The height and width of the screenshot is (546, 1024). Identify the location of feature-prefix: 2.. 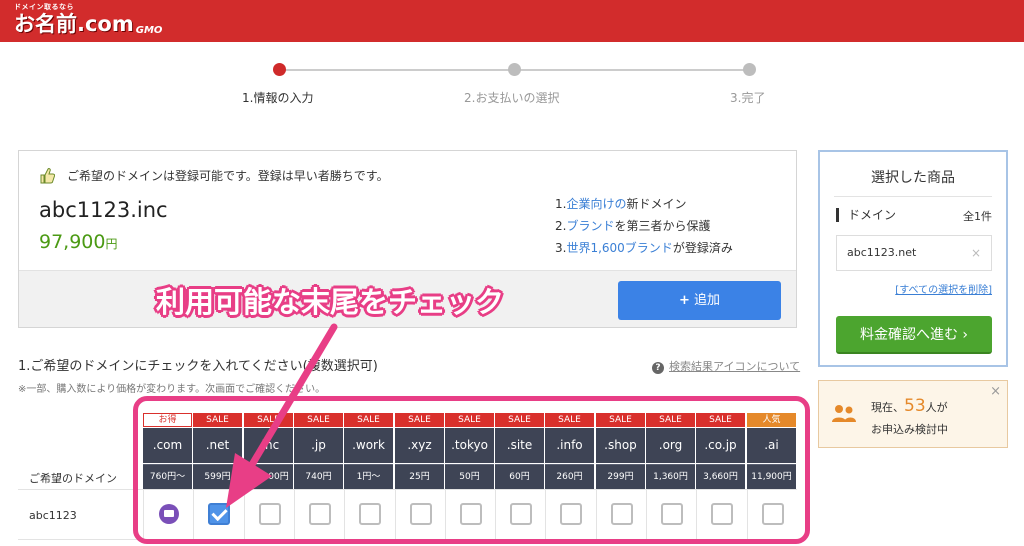
(561, 226).